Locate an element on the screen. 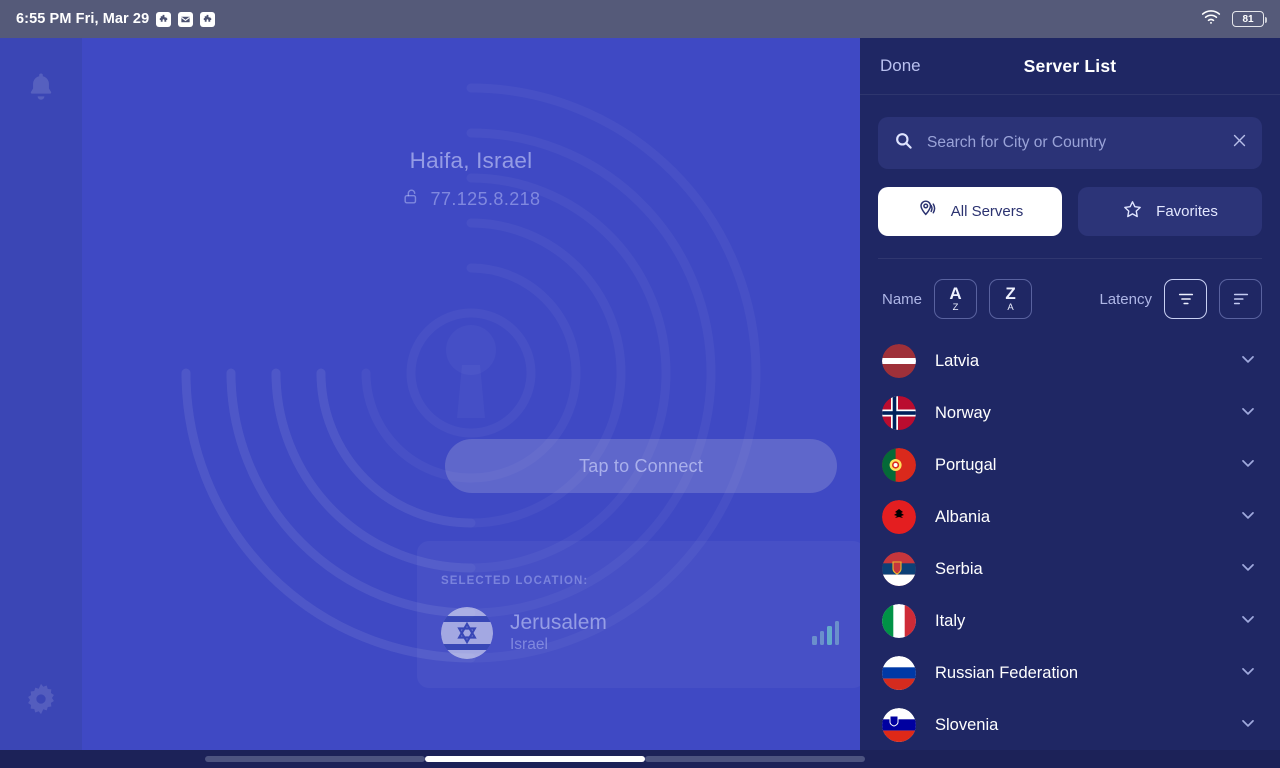 The width and height of the screenshot is (1280, 768). vpn-status-header: Haifa, Israel 77.125.8.218 is located at coordinates (471, 179).